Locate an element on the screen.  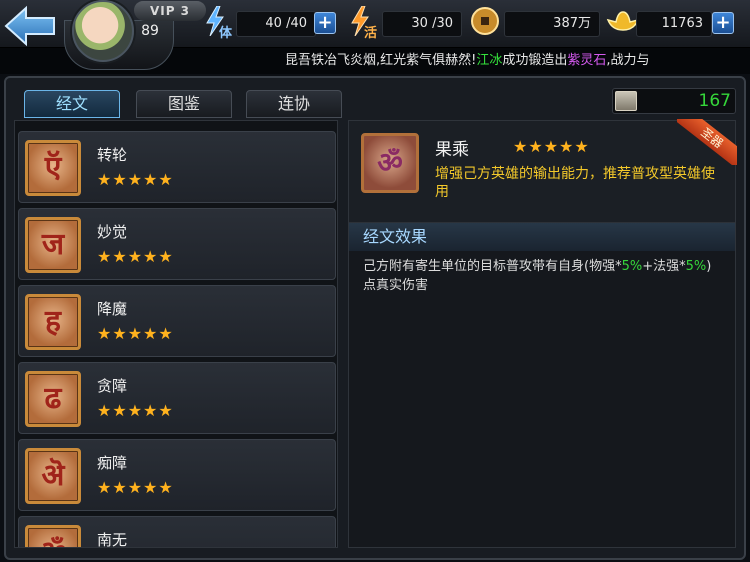
scripture-glyph: ऄ is located at coordinates (53, 475).